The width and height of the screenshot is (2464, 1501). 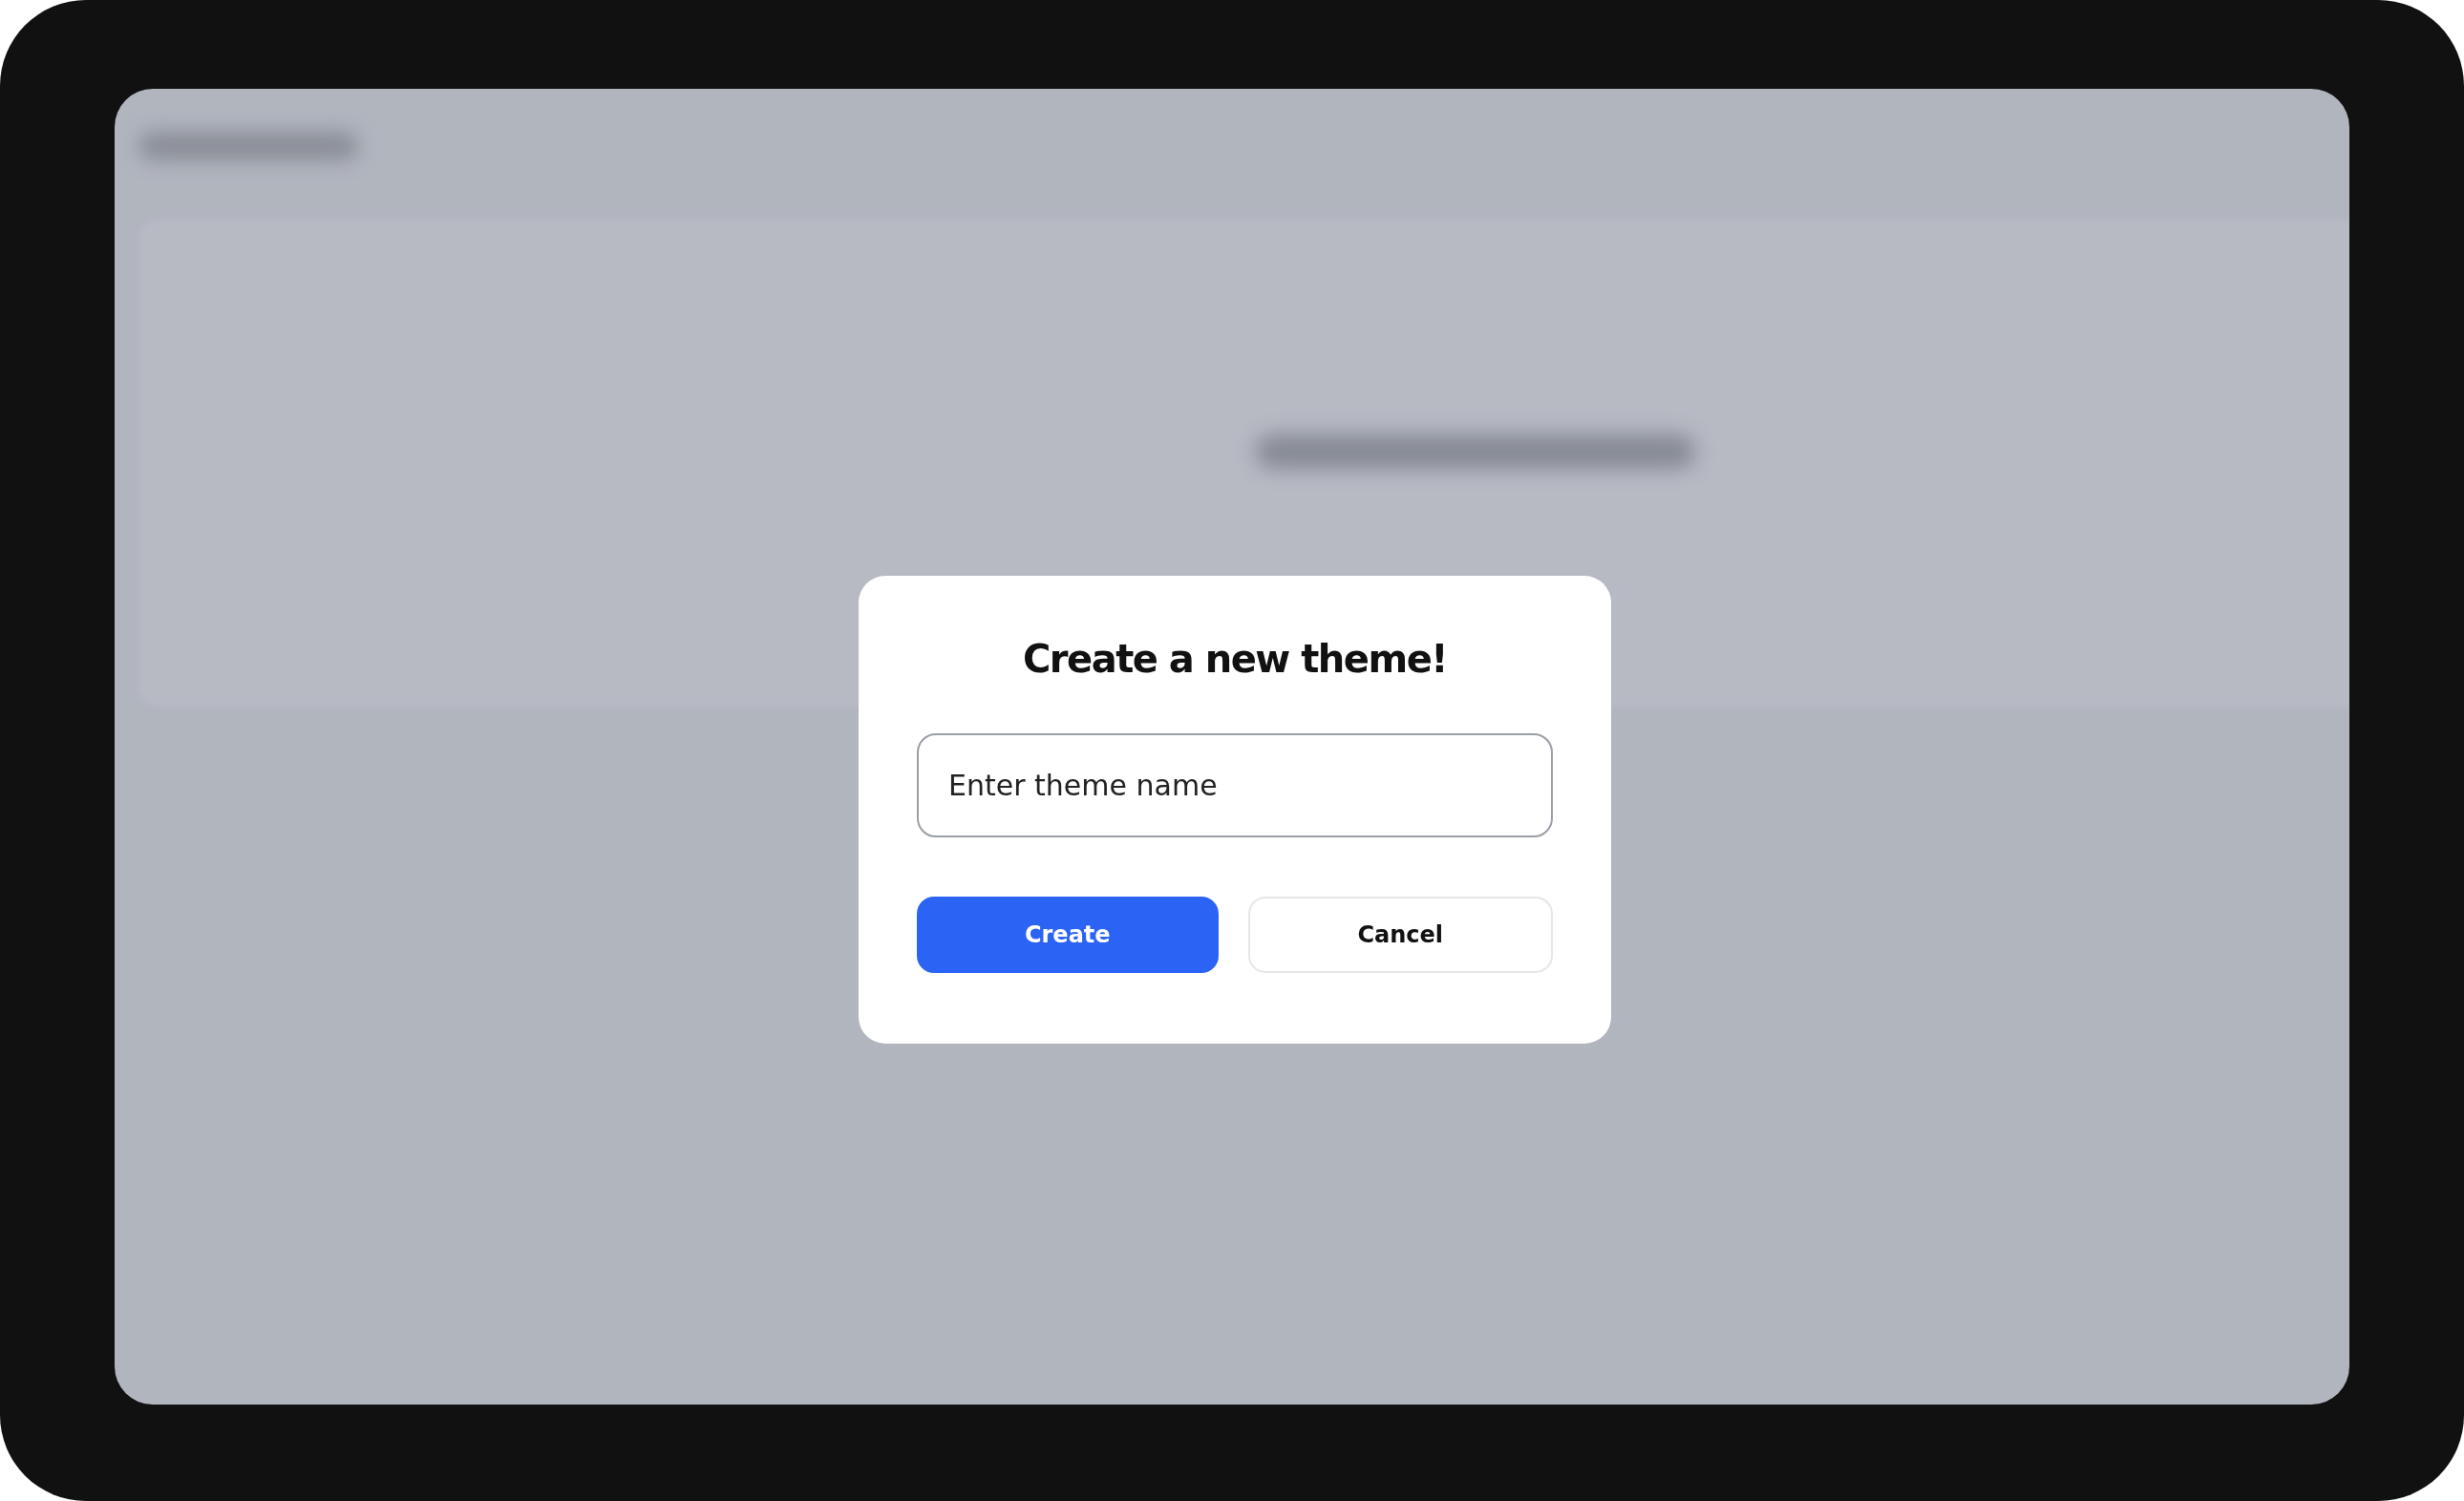 I want to click on create-button: Create, so click(x=1068, y=935).